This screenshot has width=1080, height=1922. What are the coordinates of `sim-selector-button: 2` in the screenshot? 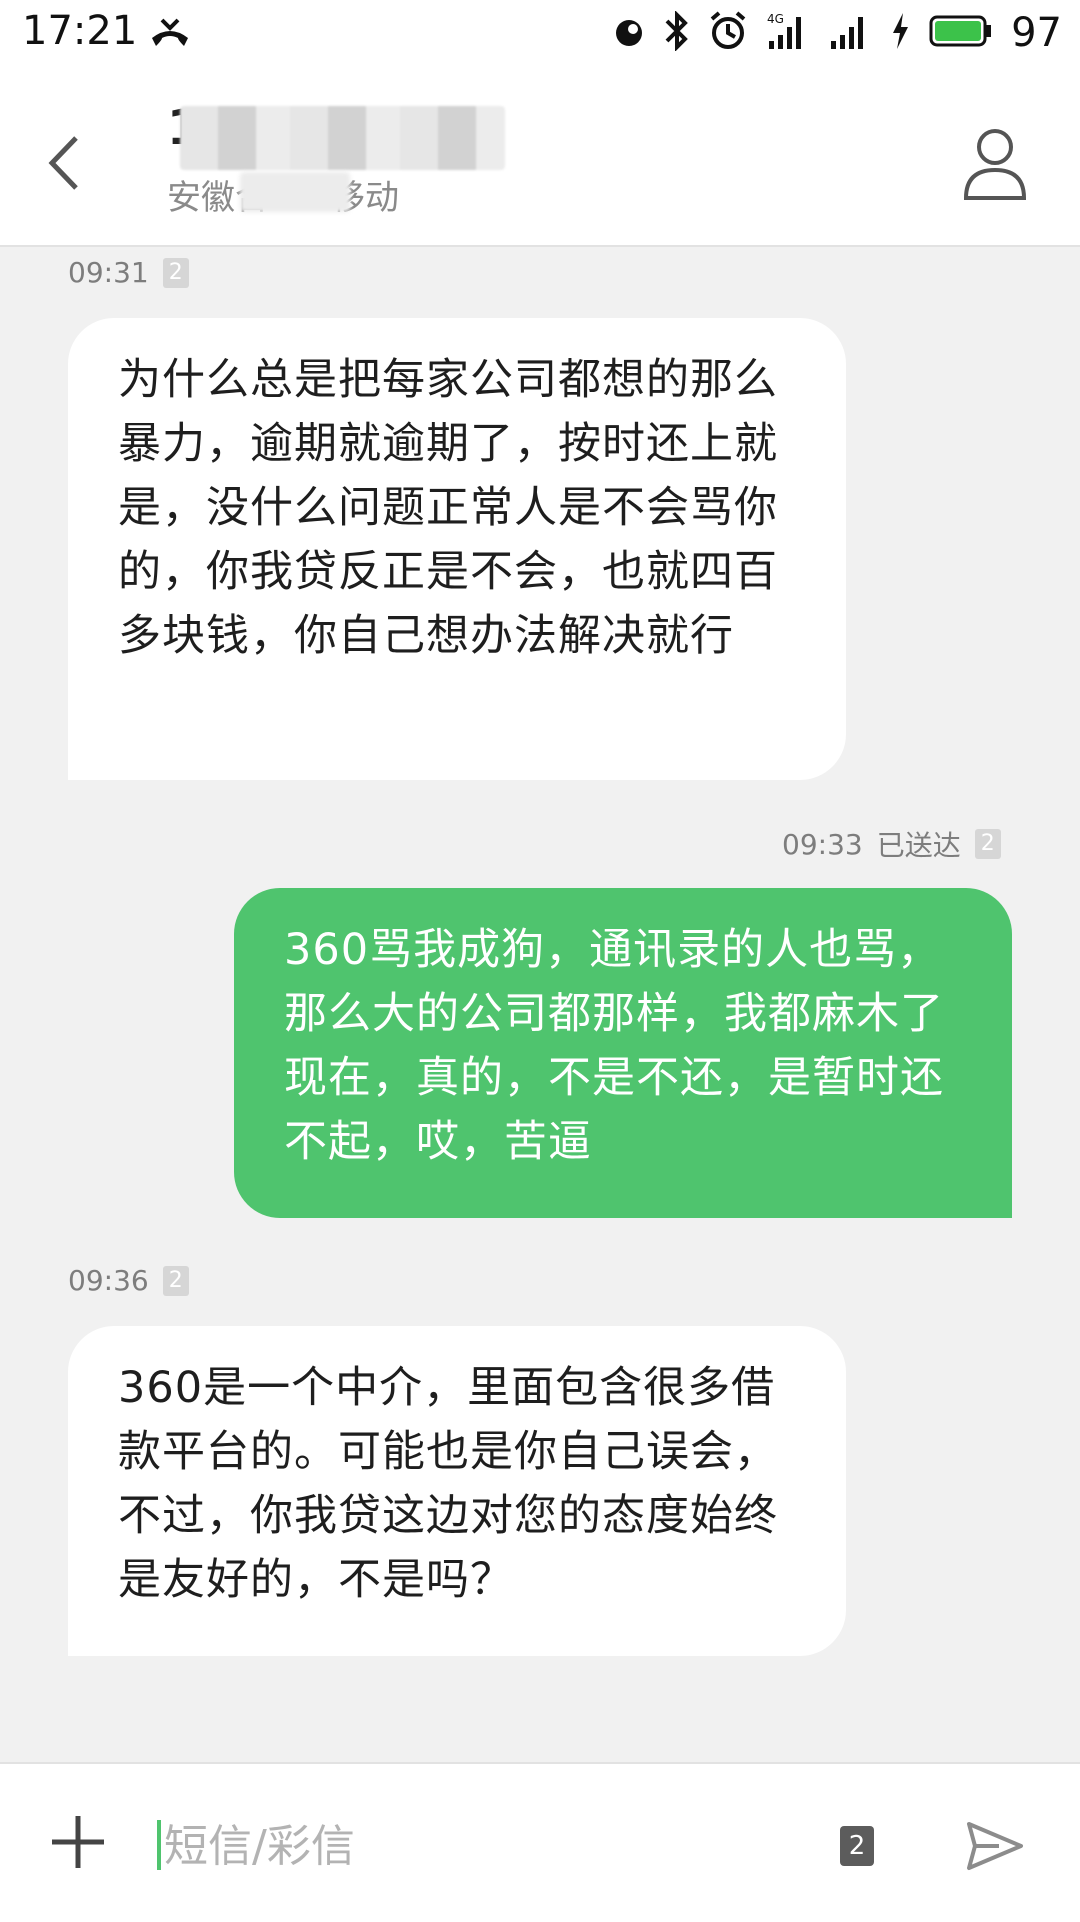 It's located at (857, 1846).